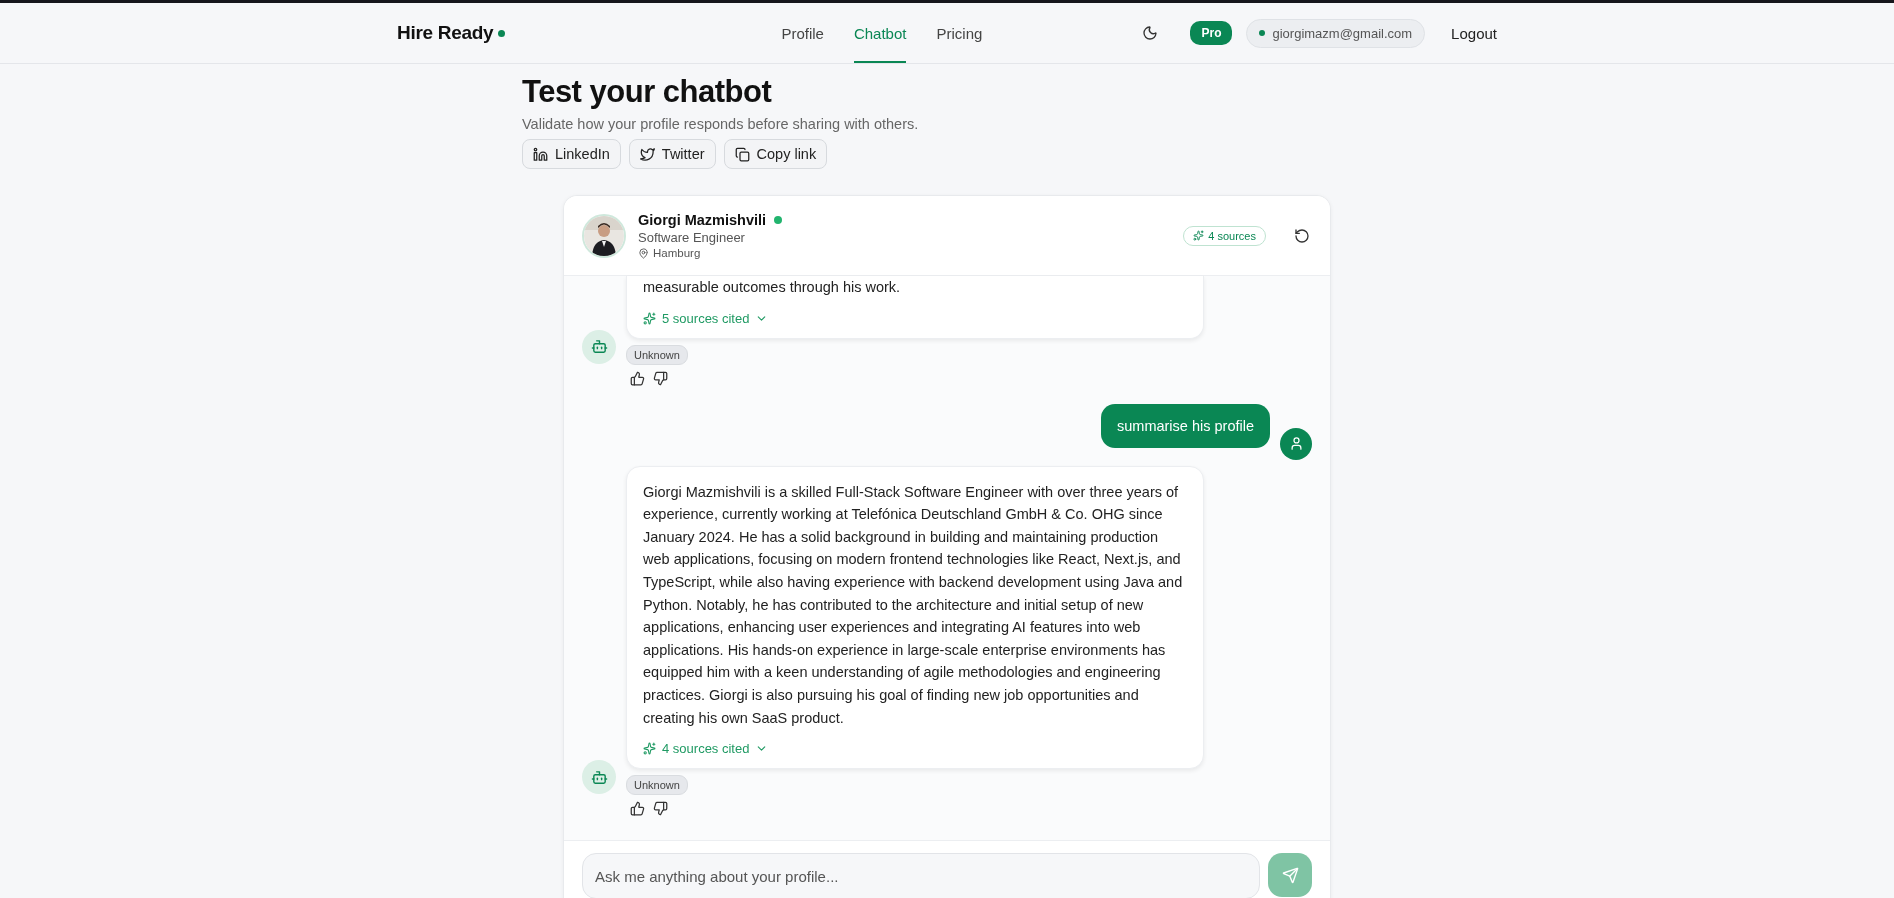 This screenshot has height=898, width=1894. What do you see at coordinates (775, 154) in the screenshot?
I see `share-button: Copy link` at bounding box center [775, 154].